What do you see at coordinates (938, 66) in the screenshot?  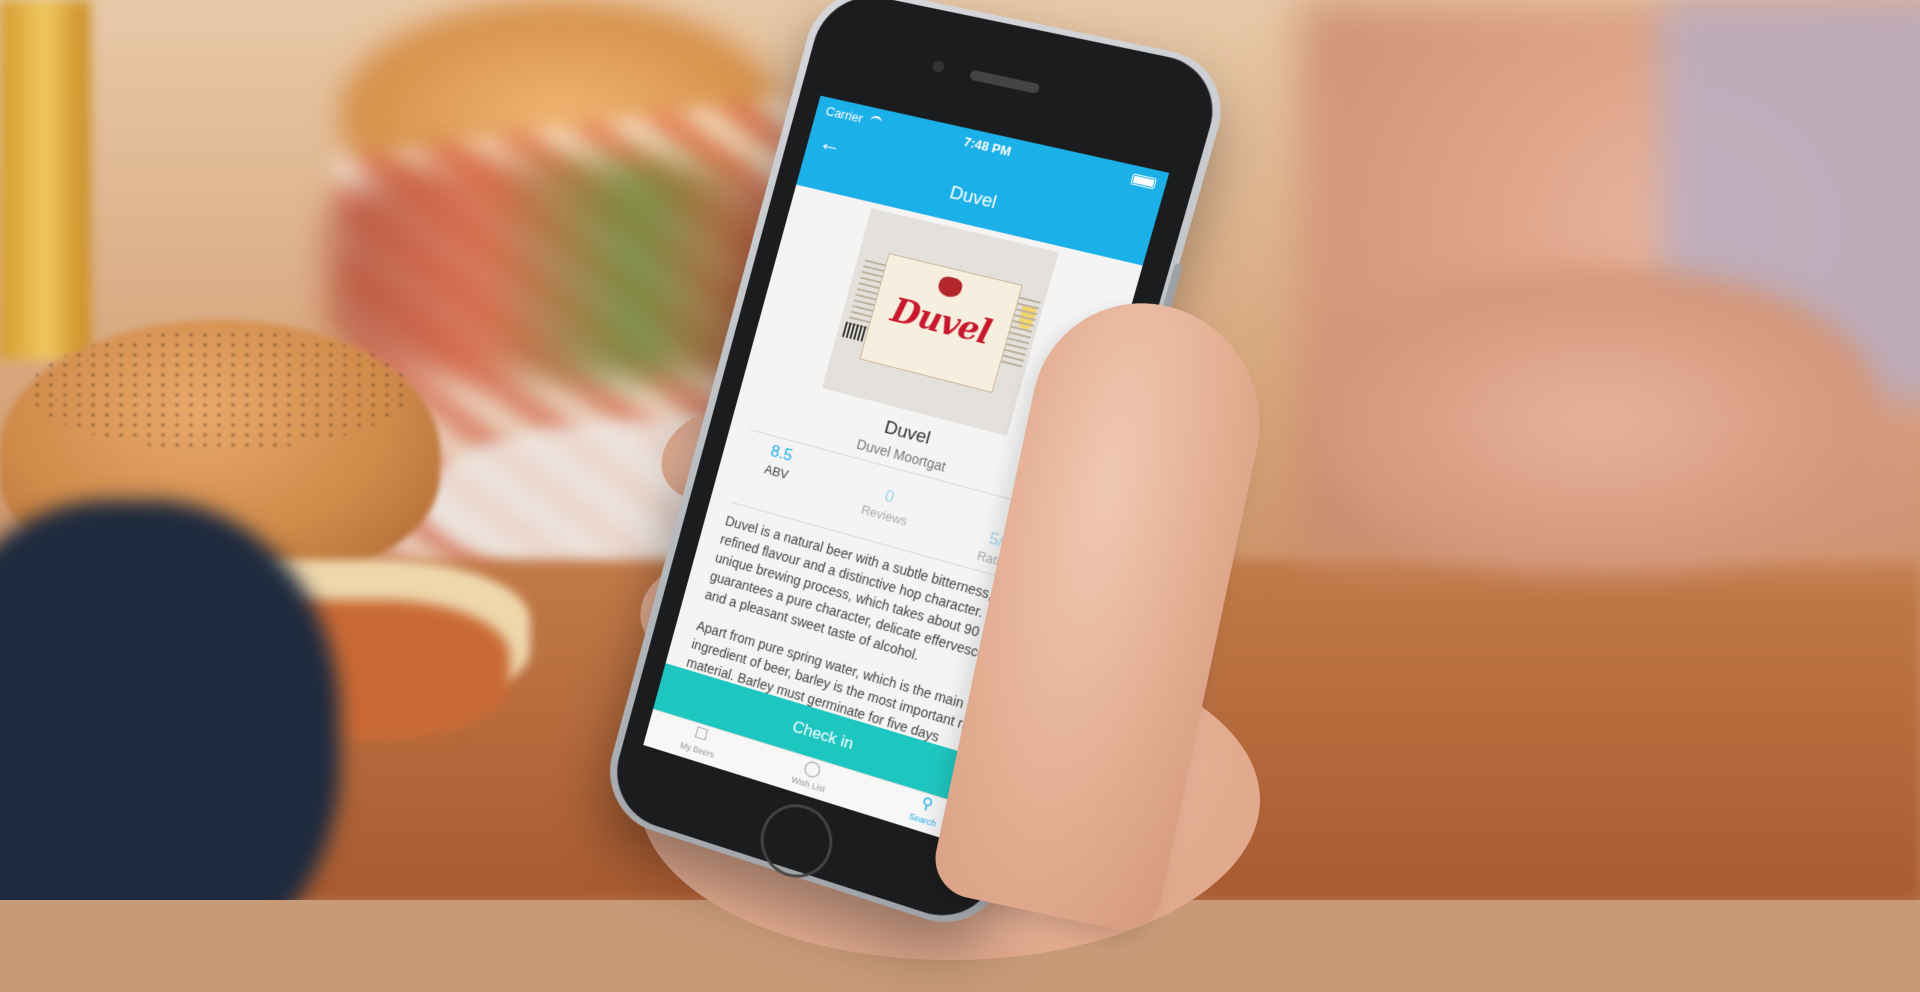 I see `camera-icon` at bounding box center [938, 66].